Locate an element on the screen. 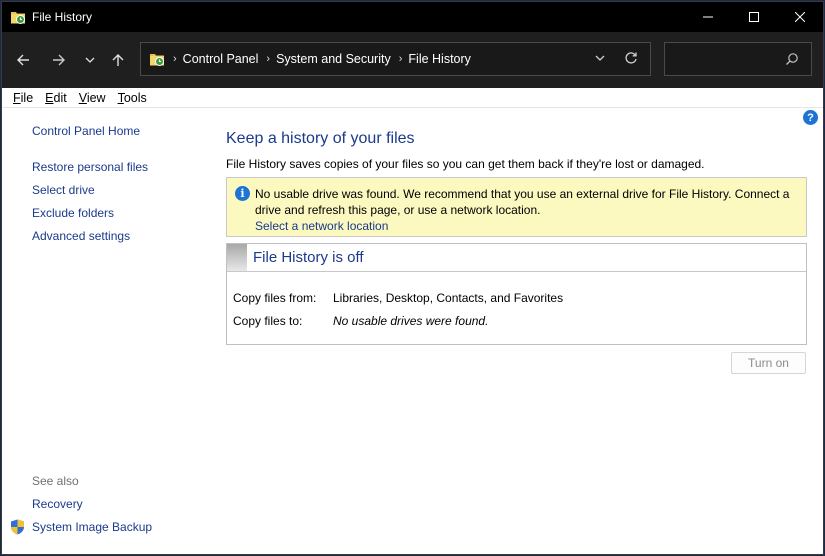 The image size is (825, 556). menu-file: File is located at coordinates (23, 98).